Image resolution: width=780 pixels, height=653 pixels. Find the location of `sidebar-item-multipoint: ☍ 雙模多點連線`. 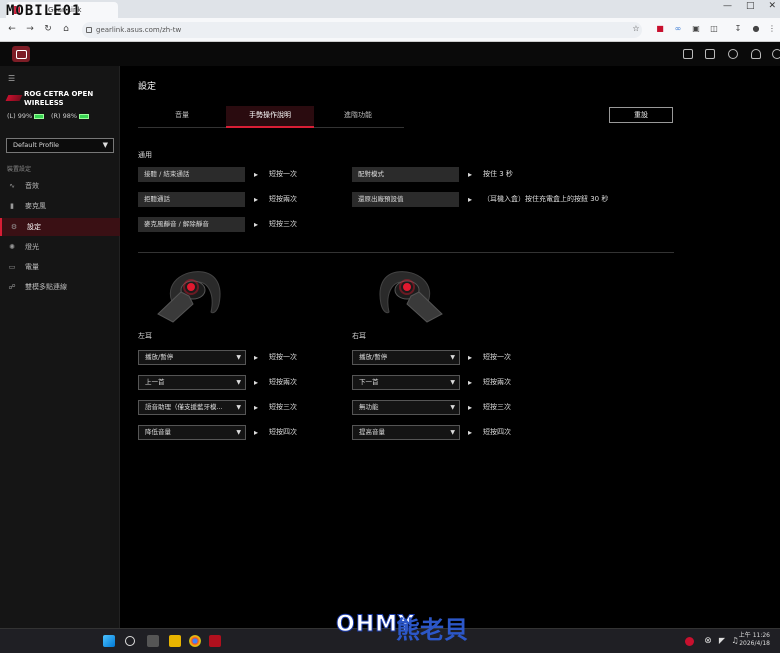

sidebar-item-multipoint: ☍ 雙模多點連線 is located at coordinates (60, 287).